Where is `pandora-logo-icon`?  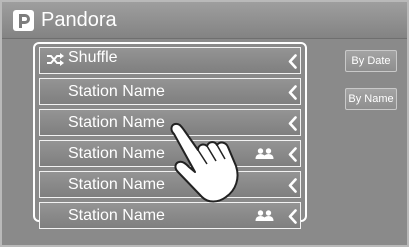 pandora-logo-icon is located at coordinates (23, 20).